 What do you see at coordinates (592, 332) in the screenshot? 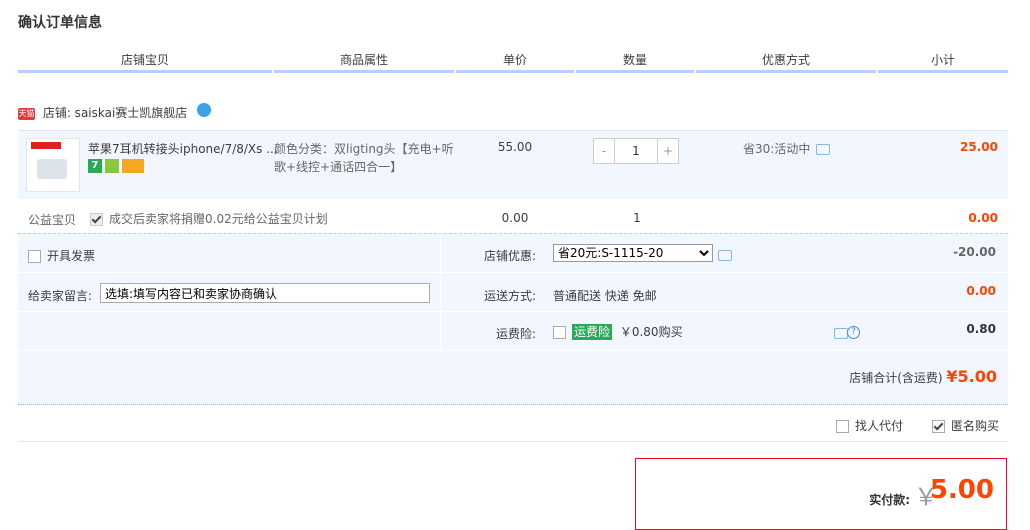
I see `insurance-badge: 运费险` at bounding box center [592, 332].